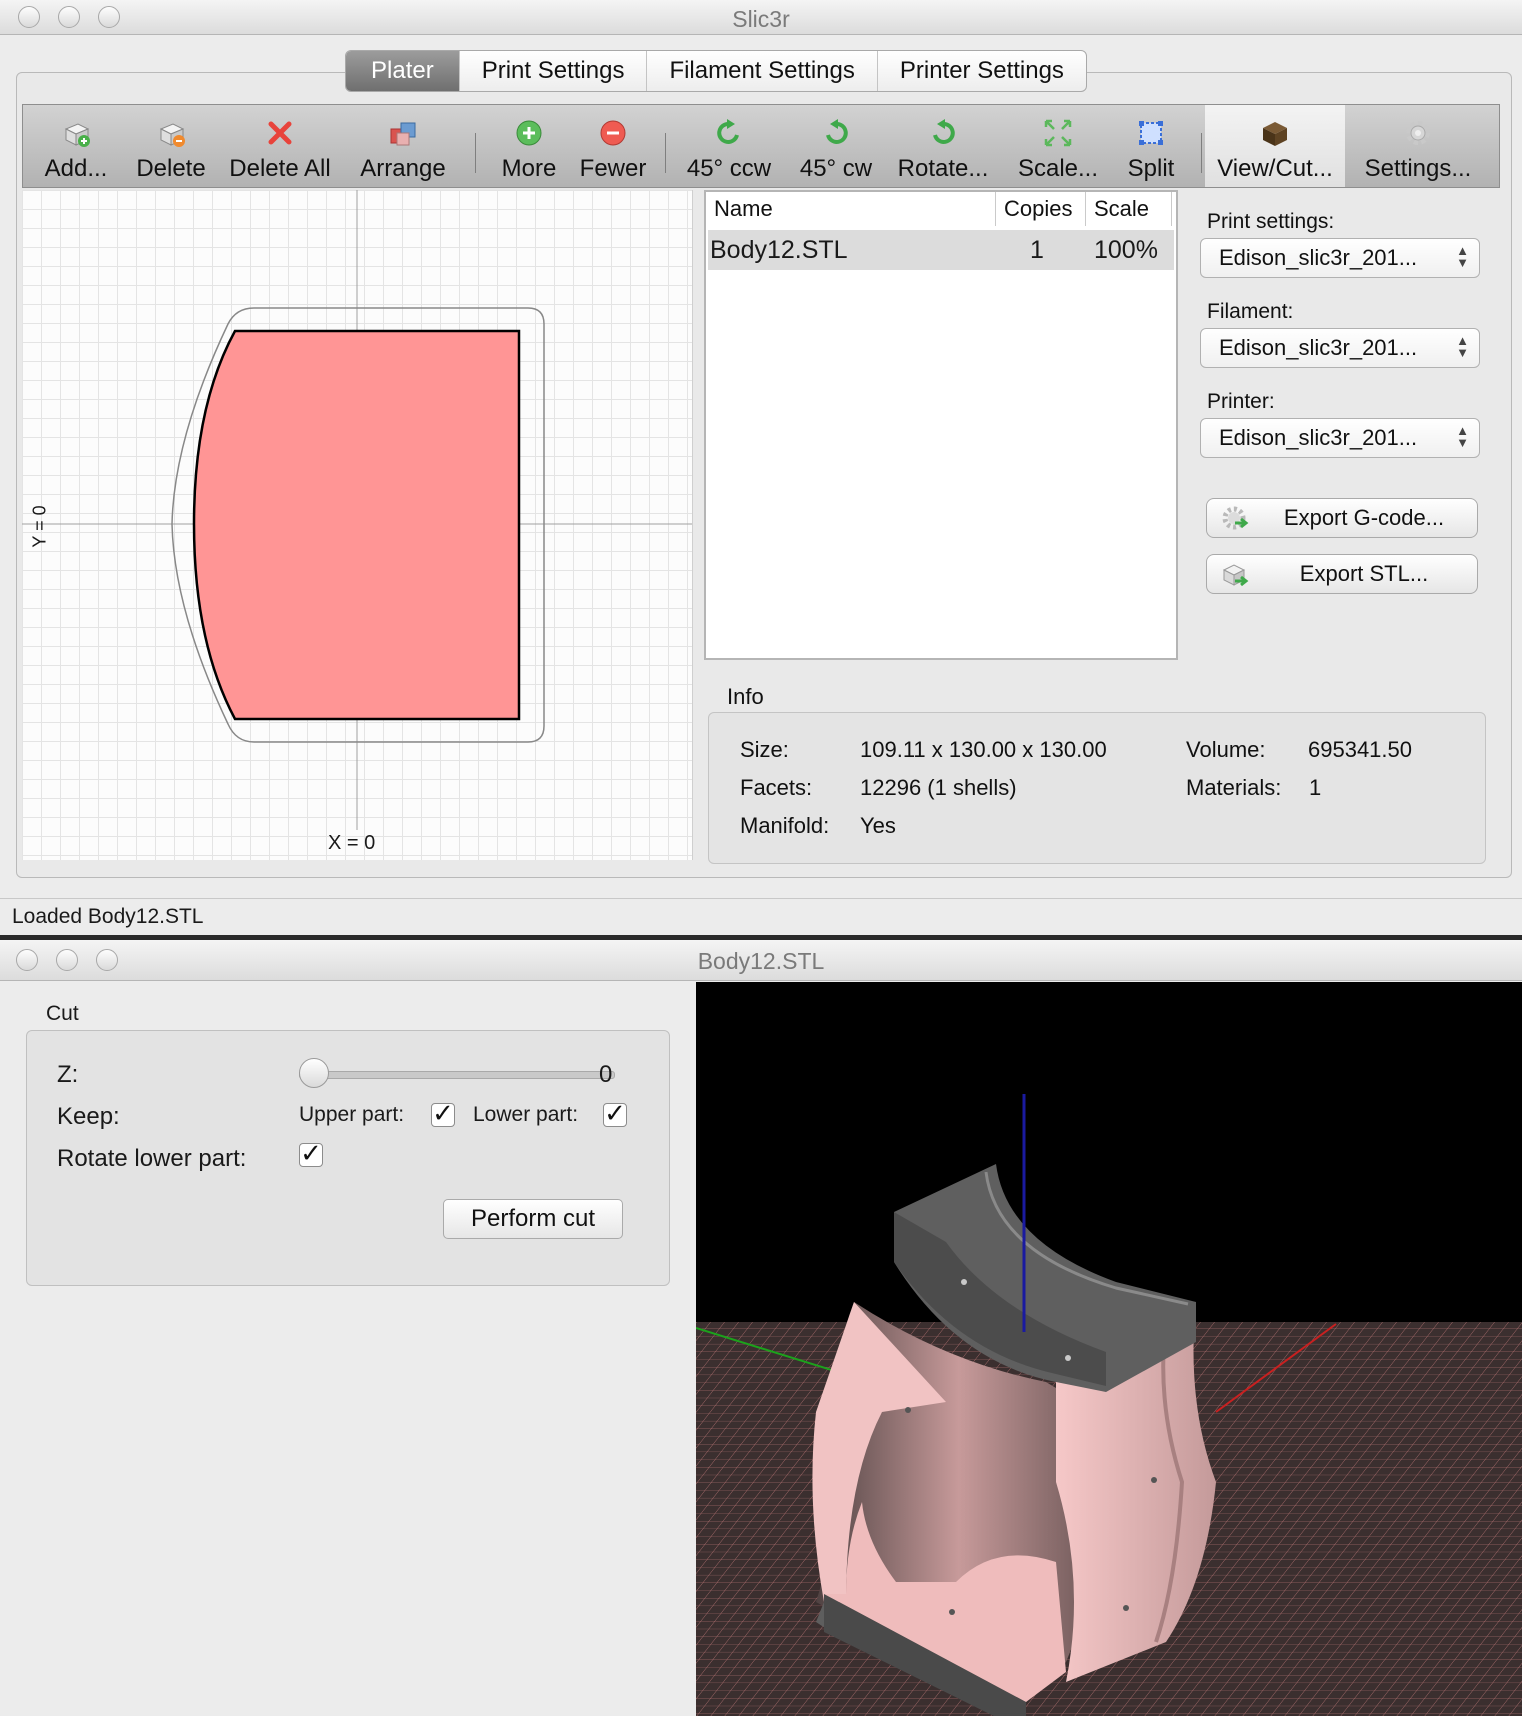  I want to click on object-footprint, so click(356, 525).